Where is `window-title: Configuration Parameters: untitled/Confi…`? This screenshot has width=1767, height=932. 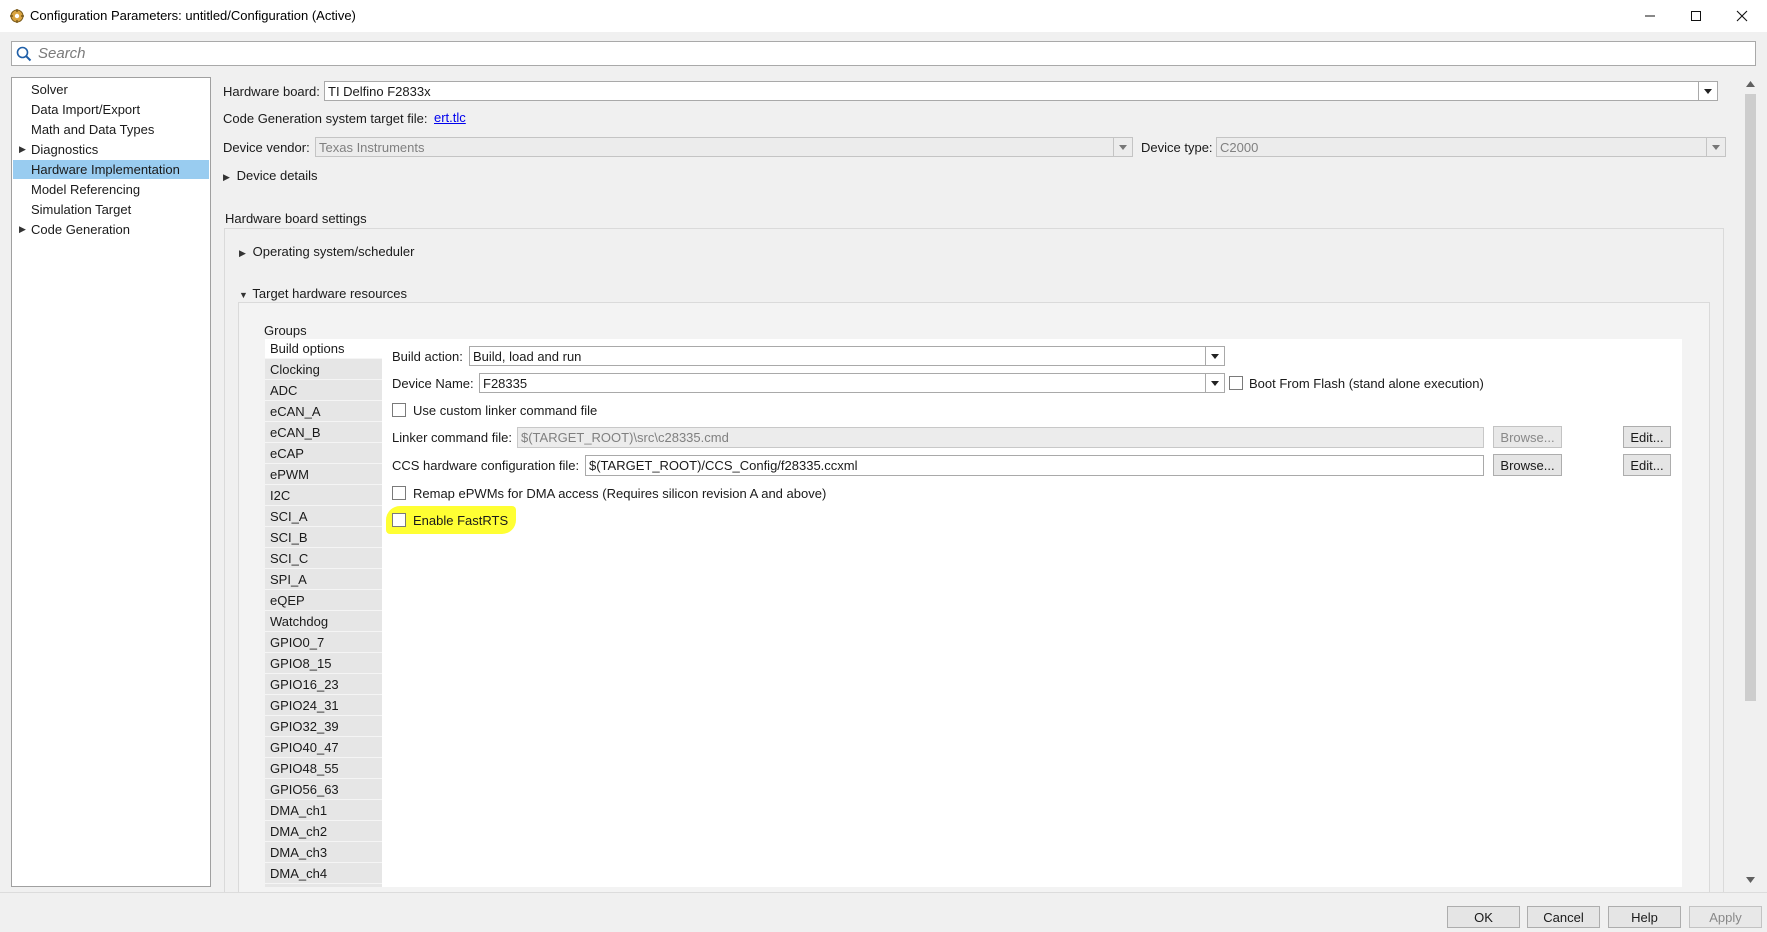
window-title: Configuration Parameters: untitled/Confi… is located at coordinates (193, 15).